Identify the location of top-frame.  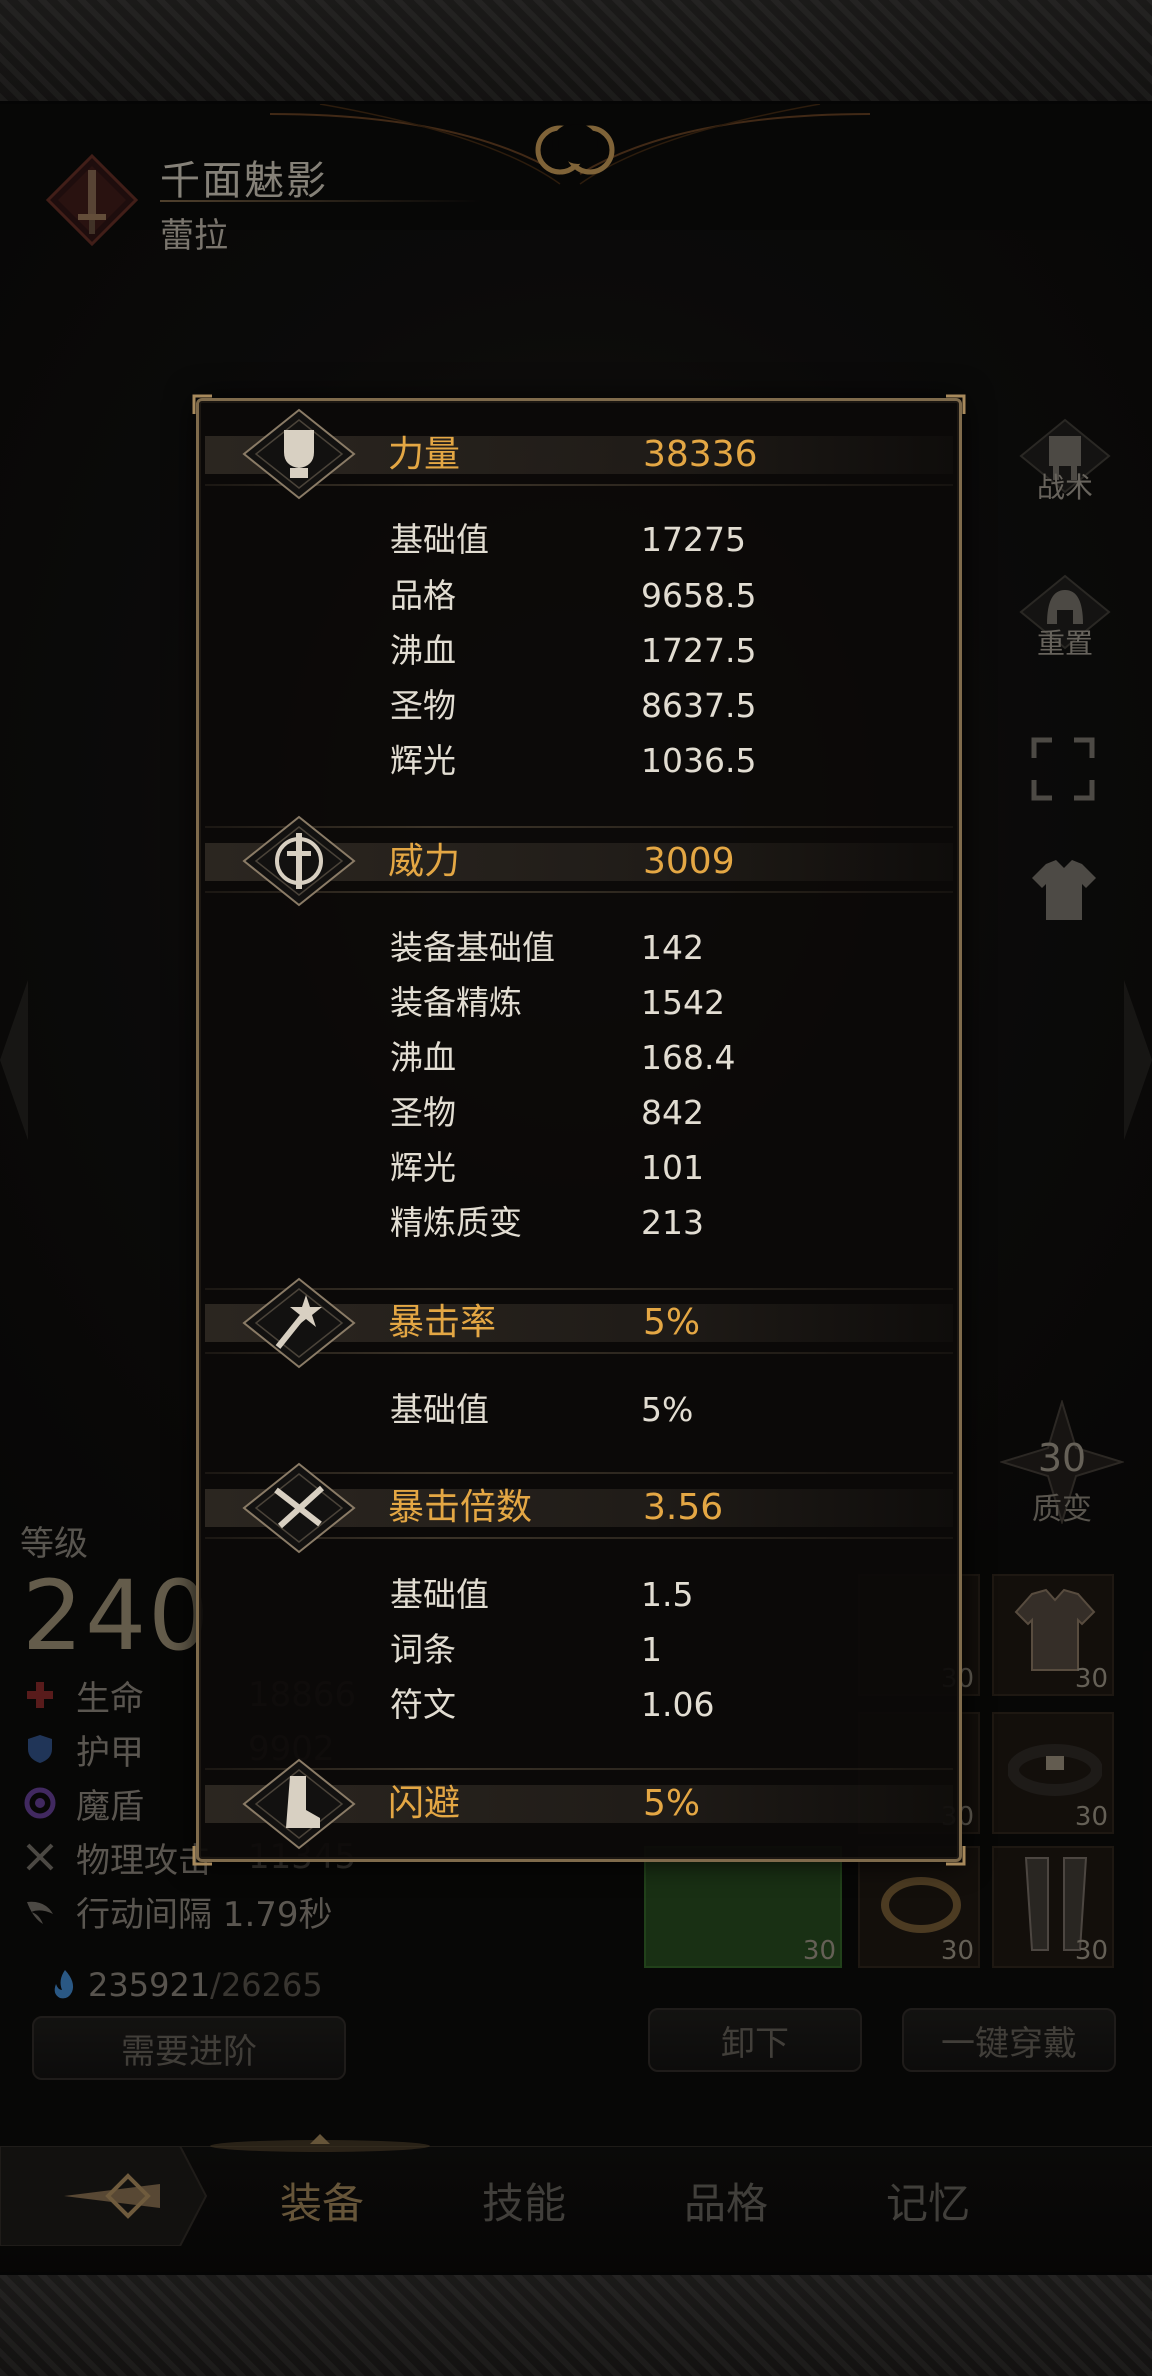
(576, 52).